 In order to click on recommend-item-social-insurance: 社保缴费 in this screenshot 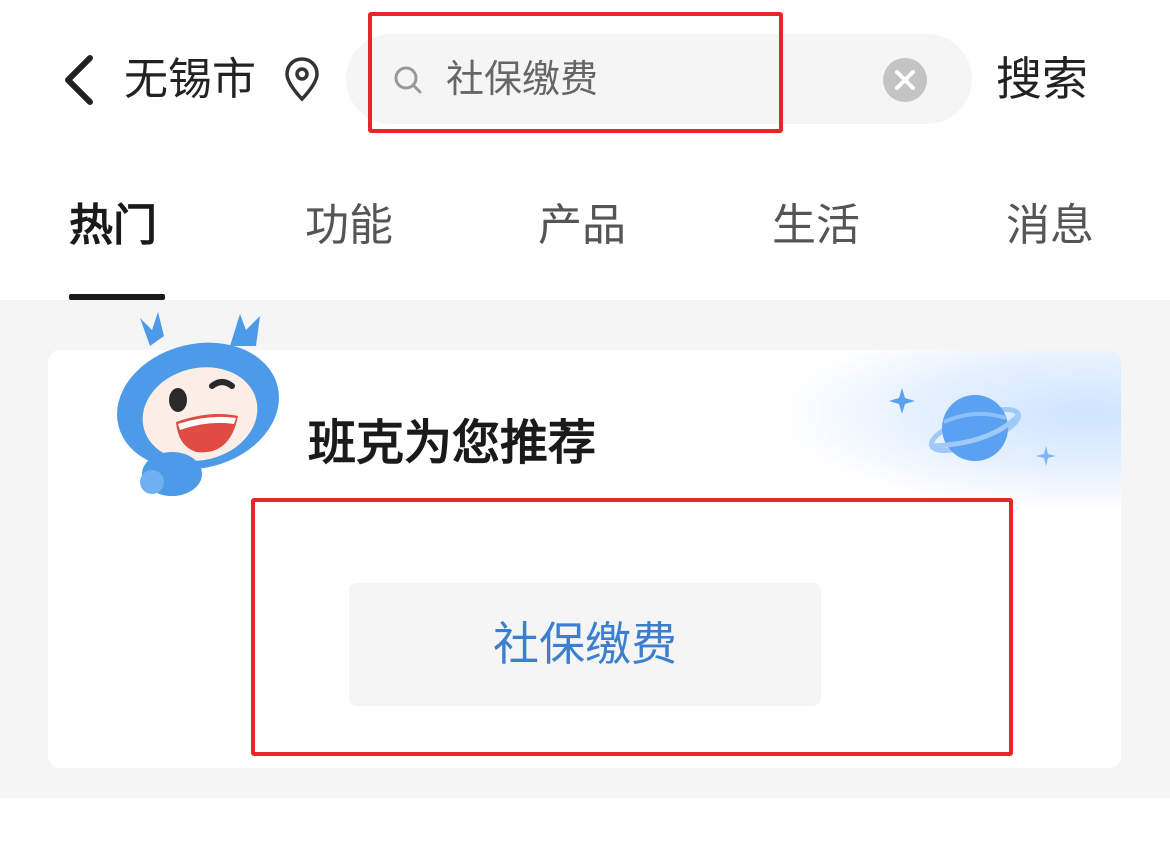, I will do `click(585, 644)`.